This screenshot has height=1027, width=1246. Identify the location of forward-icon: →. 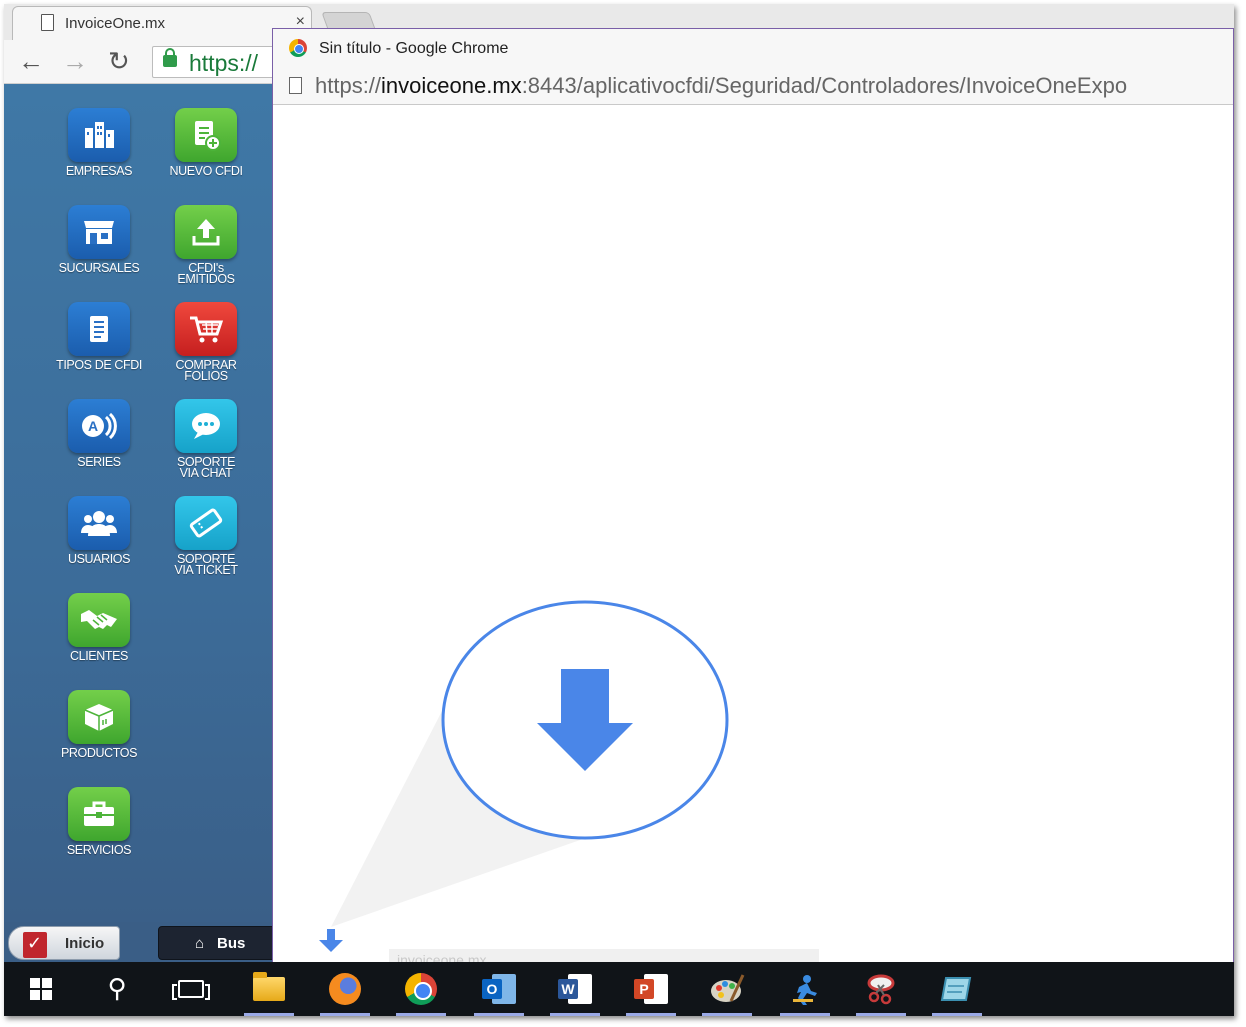
(75, 61).